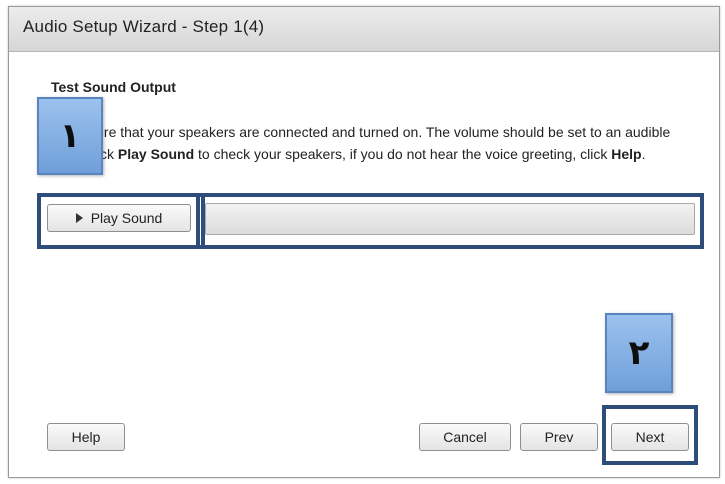  I want to click on step-1-badge: ١, so click(70, 136).